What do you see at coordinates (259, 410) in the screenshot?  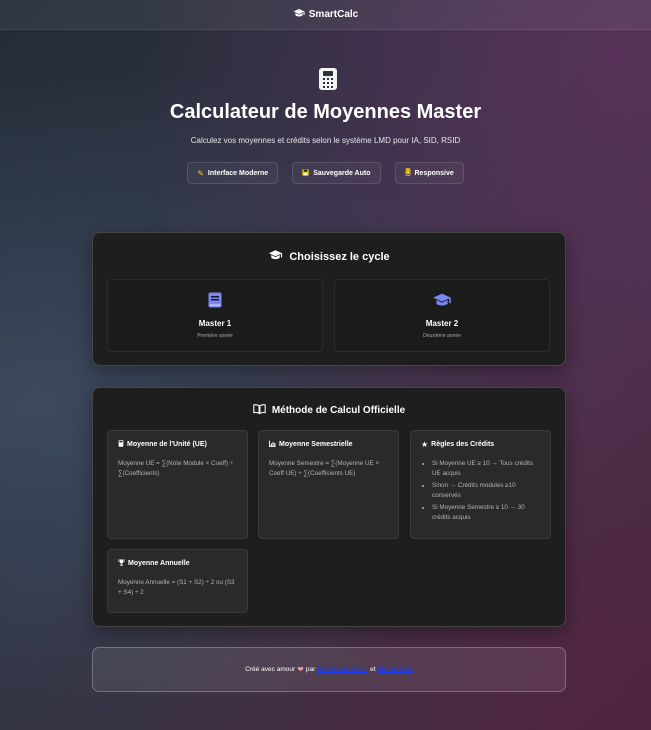 I see `open-book-icon` at bounding box center [259, 410].